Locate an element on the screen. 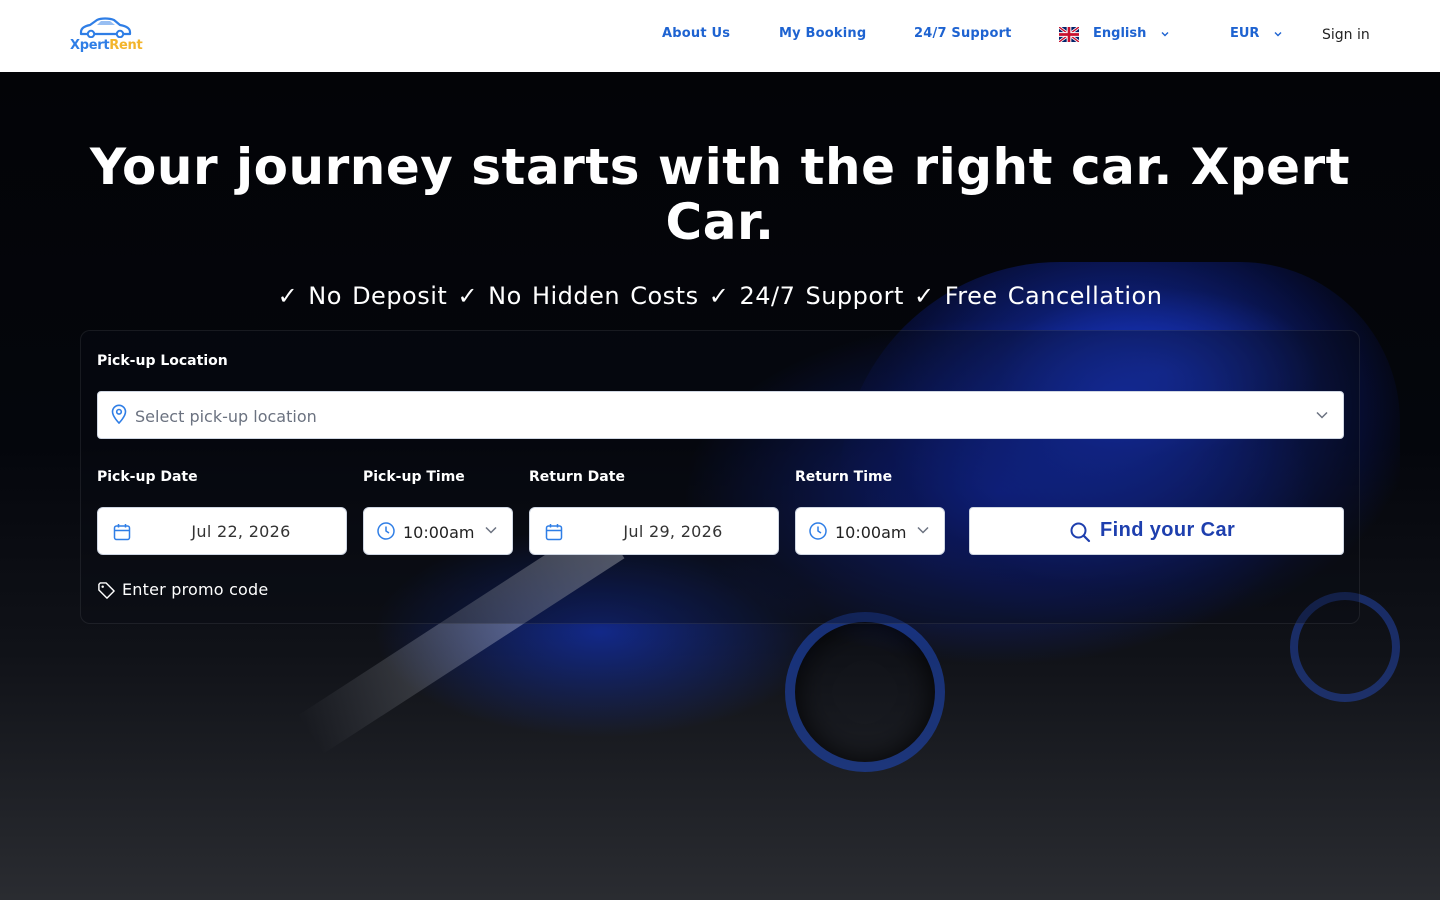 The width and height of the screenshot is (1440, 900). pickup-location-select: Select pick-up location is located at coordinates (720, 415).